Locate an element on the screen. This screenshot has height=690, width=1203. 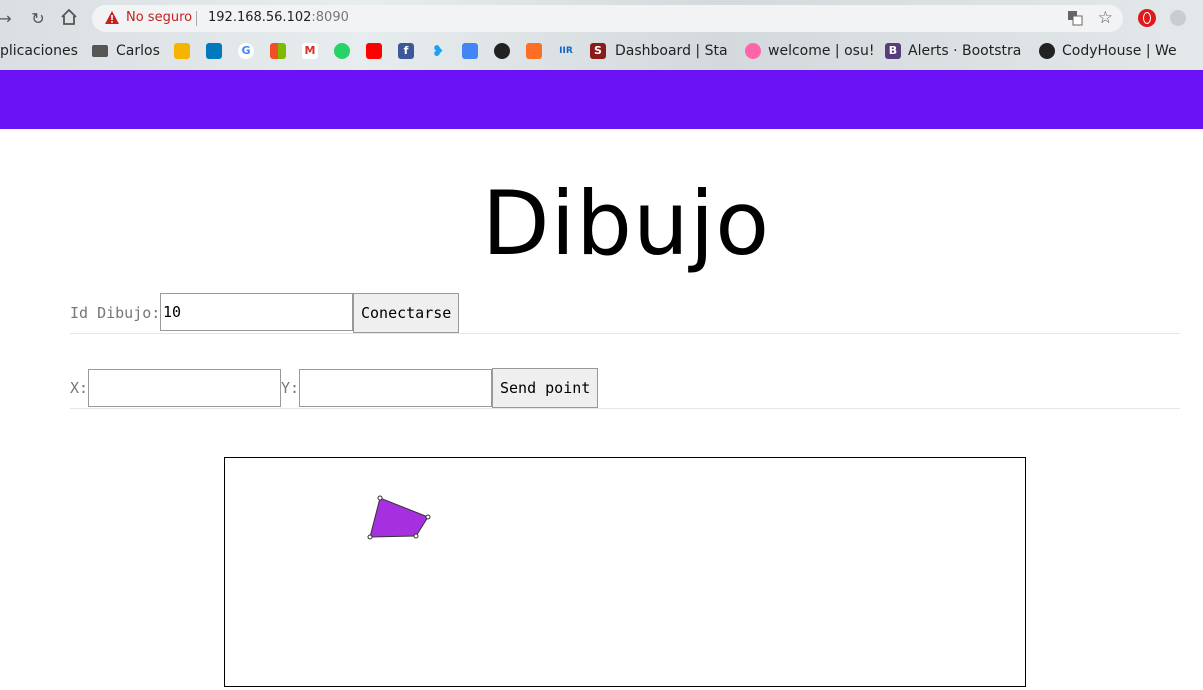
forward-icon: → is located at coordinates (8, 19).